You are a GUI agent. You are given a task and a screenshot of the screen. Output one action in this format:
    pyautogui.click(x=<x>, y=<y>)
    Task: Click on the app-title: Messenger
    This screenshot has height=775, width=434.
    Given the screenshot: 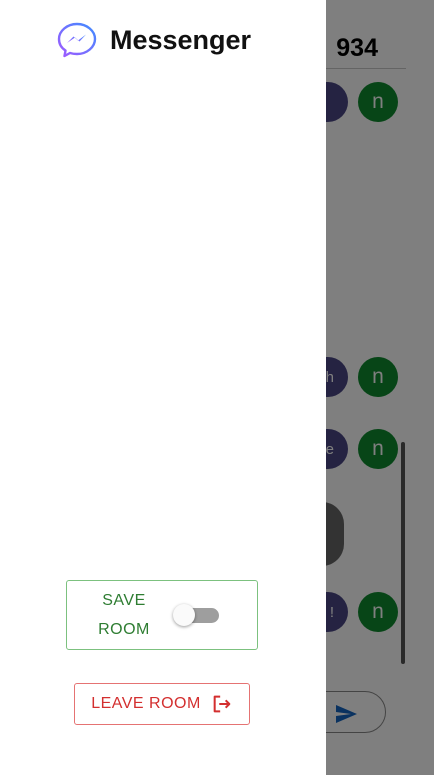 What is the action you would take?
    pyautogui.click(x=181, y=39)
    